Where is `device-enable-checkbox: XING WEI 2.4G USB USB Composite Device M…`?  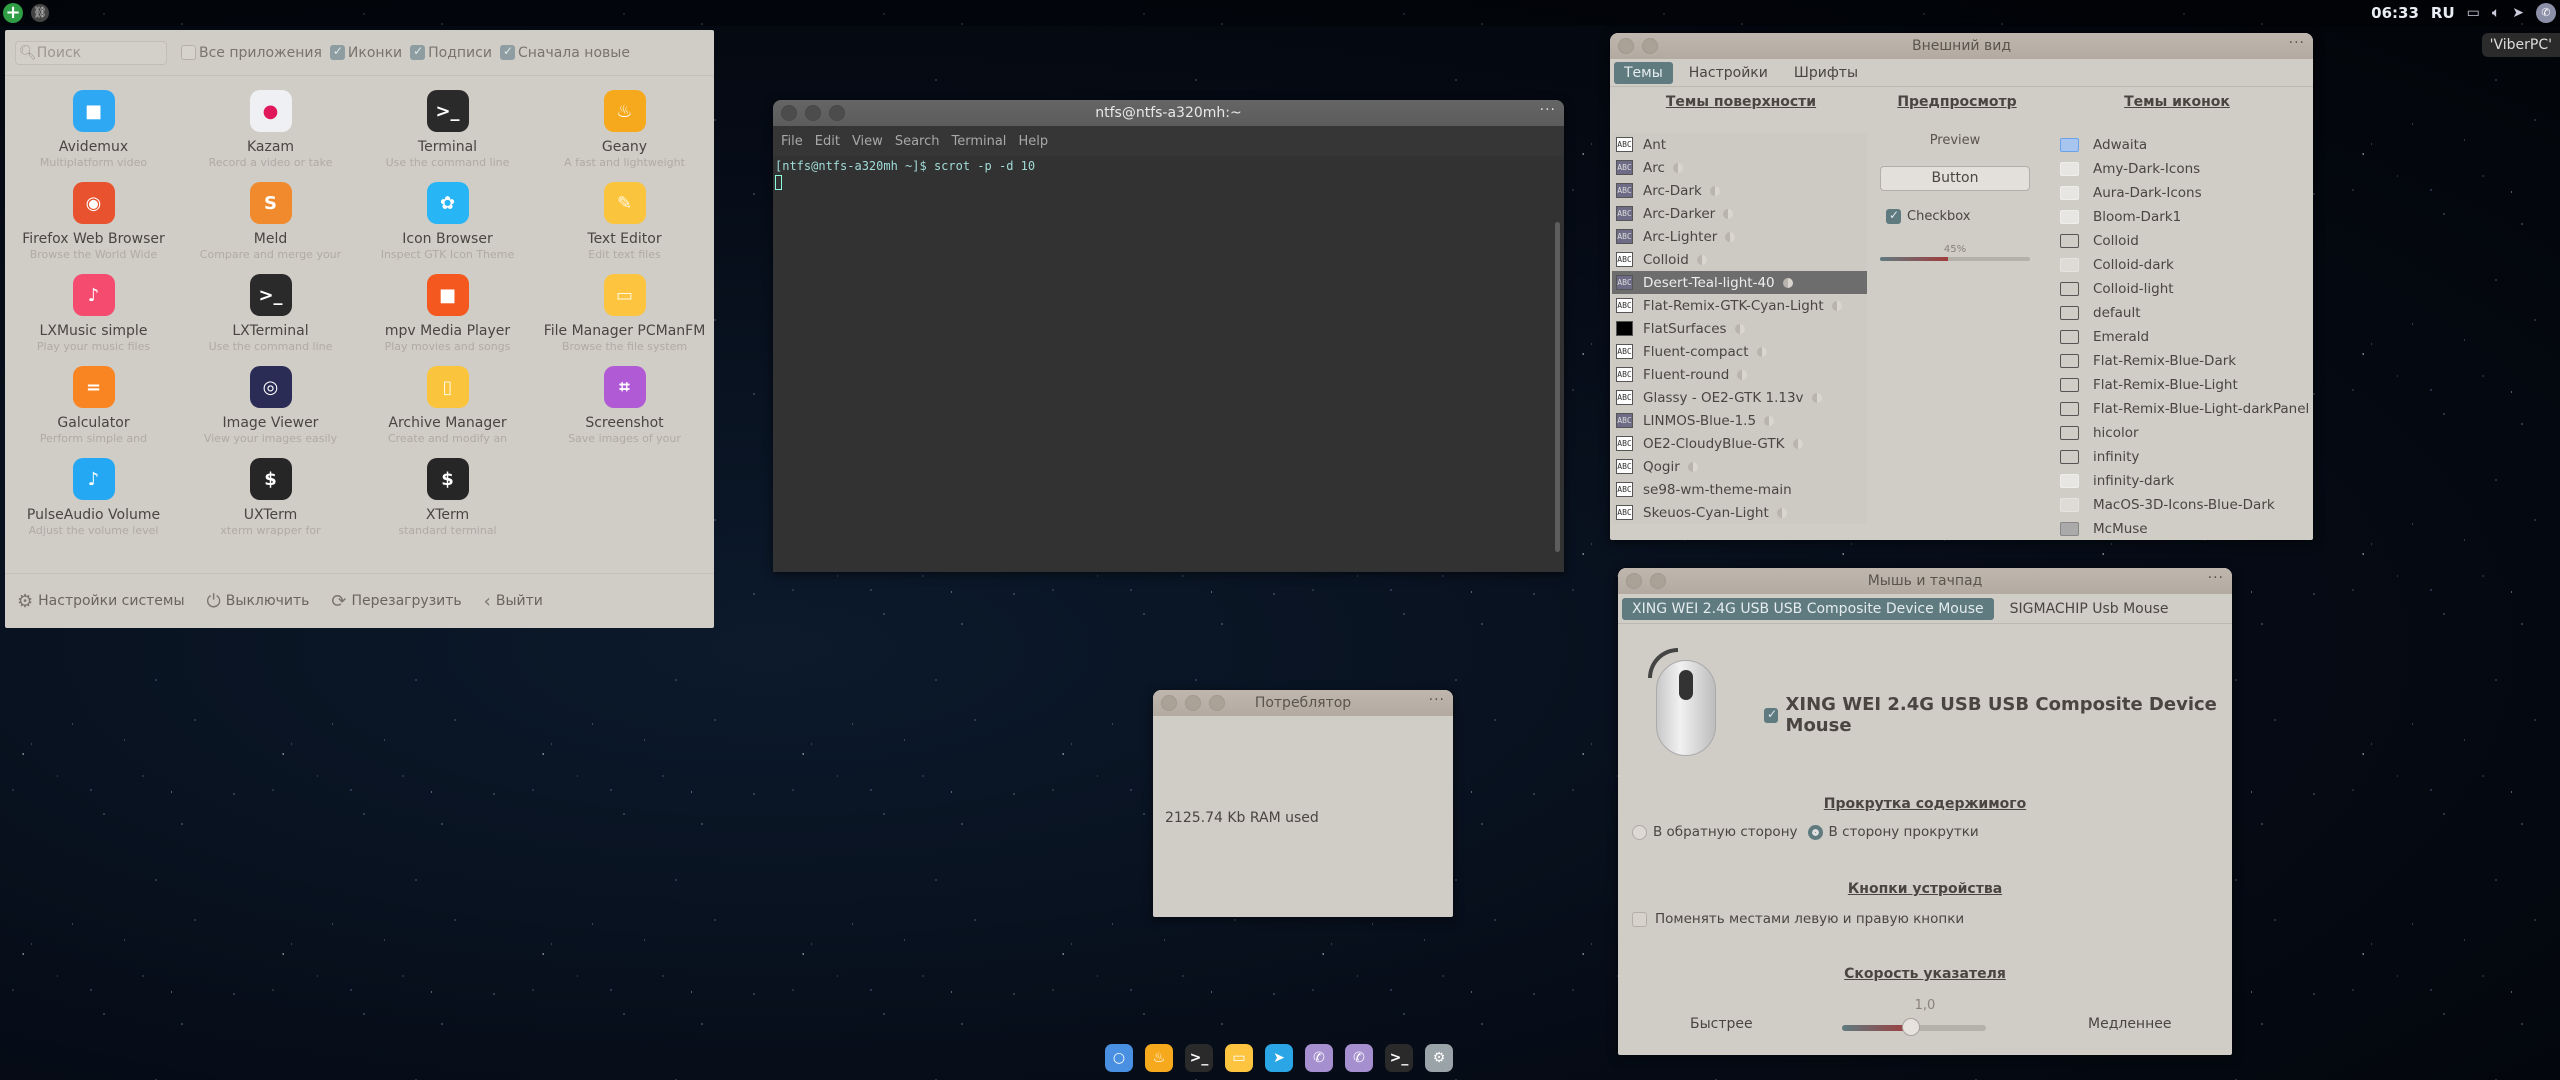
device-enable-checkbox: XING WEI 2.4G USB USB Composite Device M… is located at coordinates (1998, 715).